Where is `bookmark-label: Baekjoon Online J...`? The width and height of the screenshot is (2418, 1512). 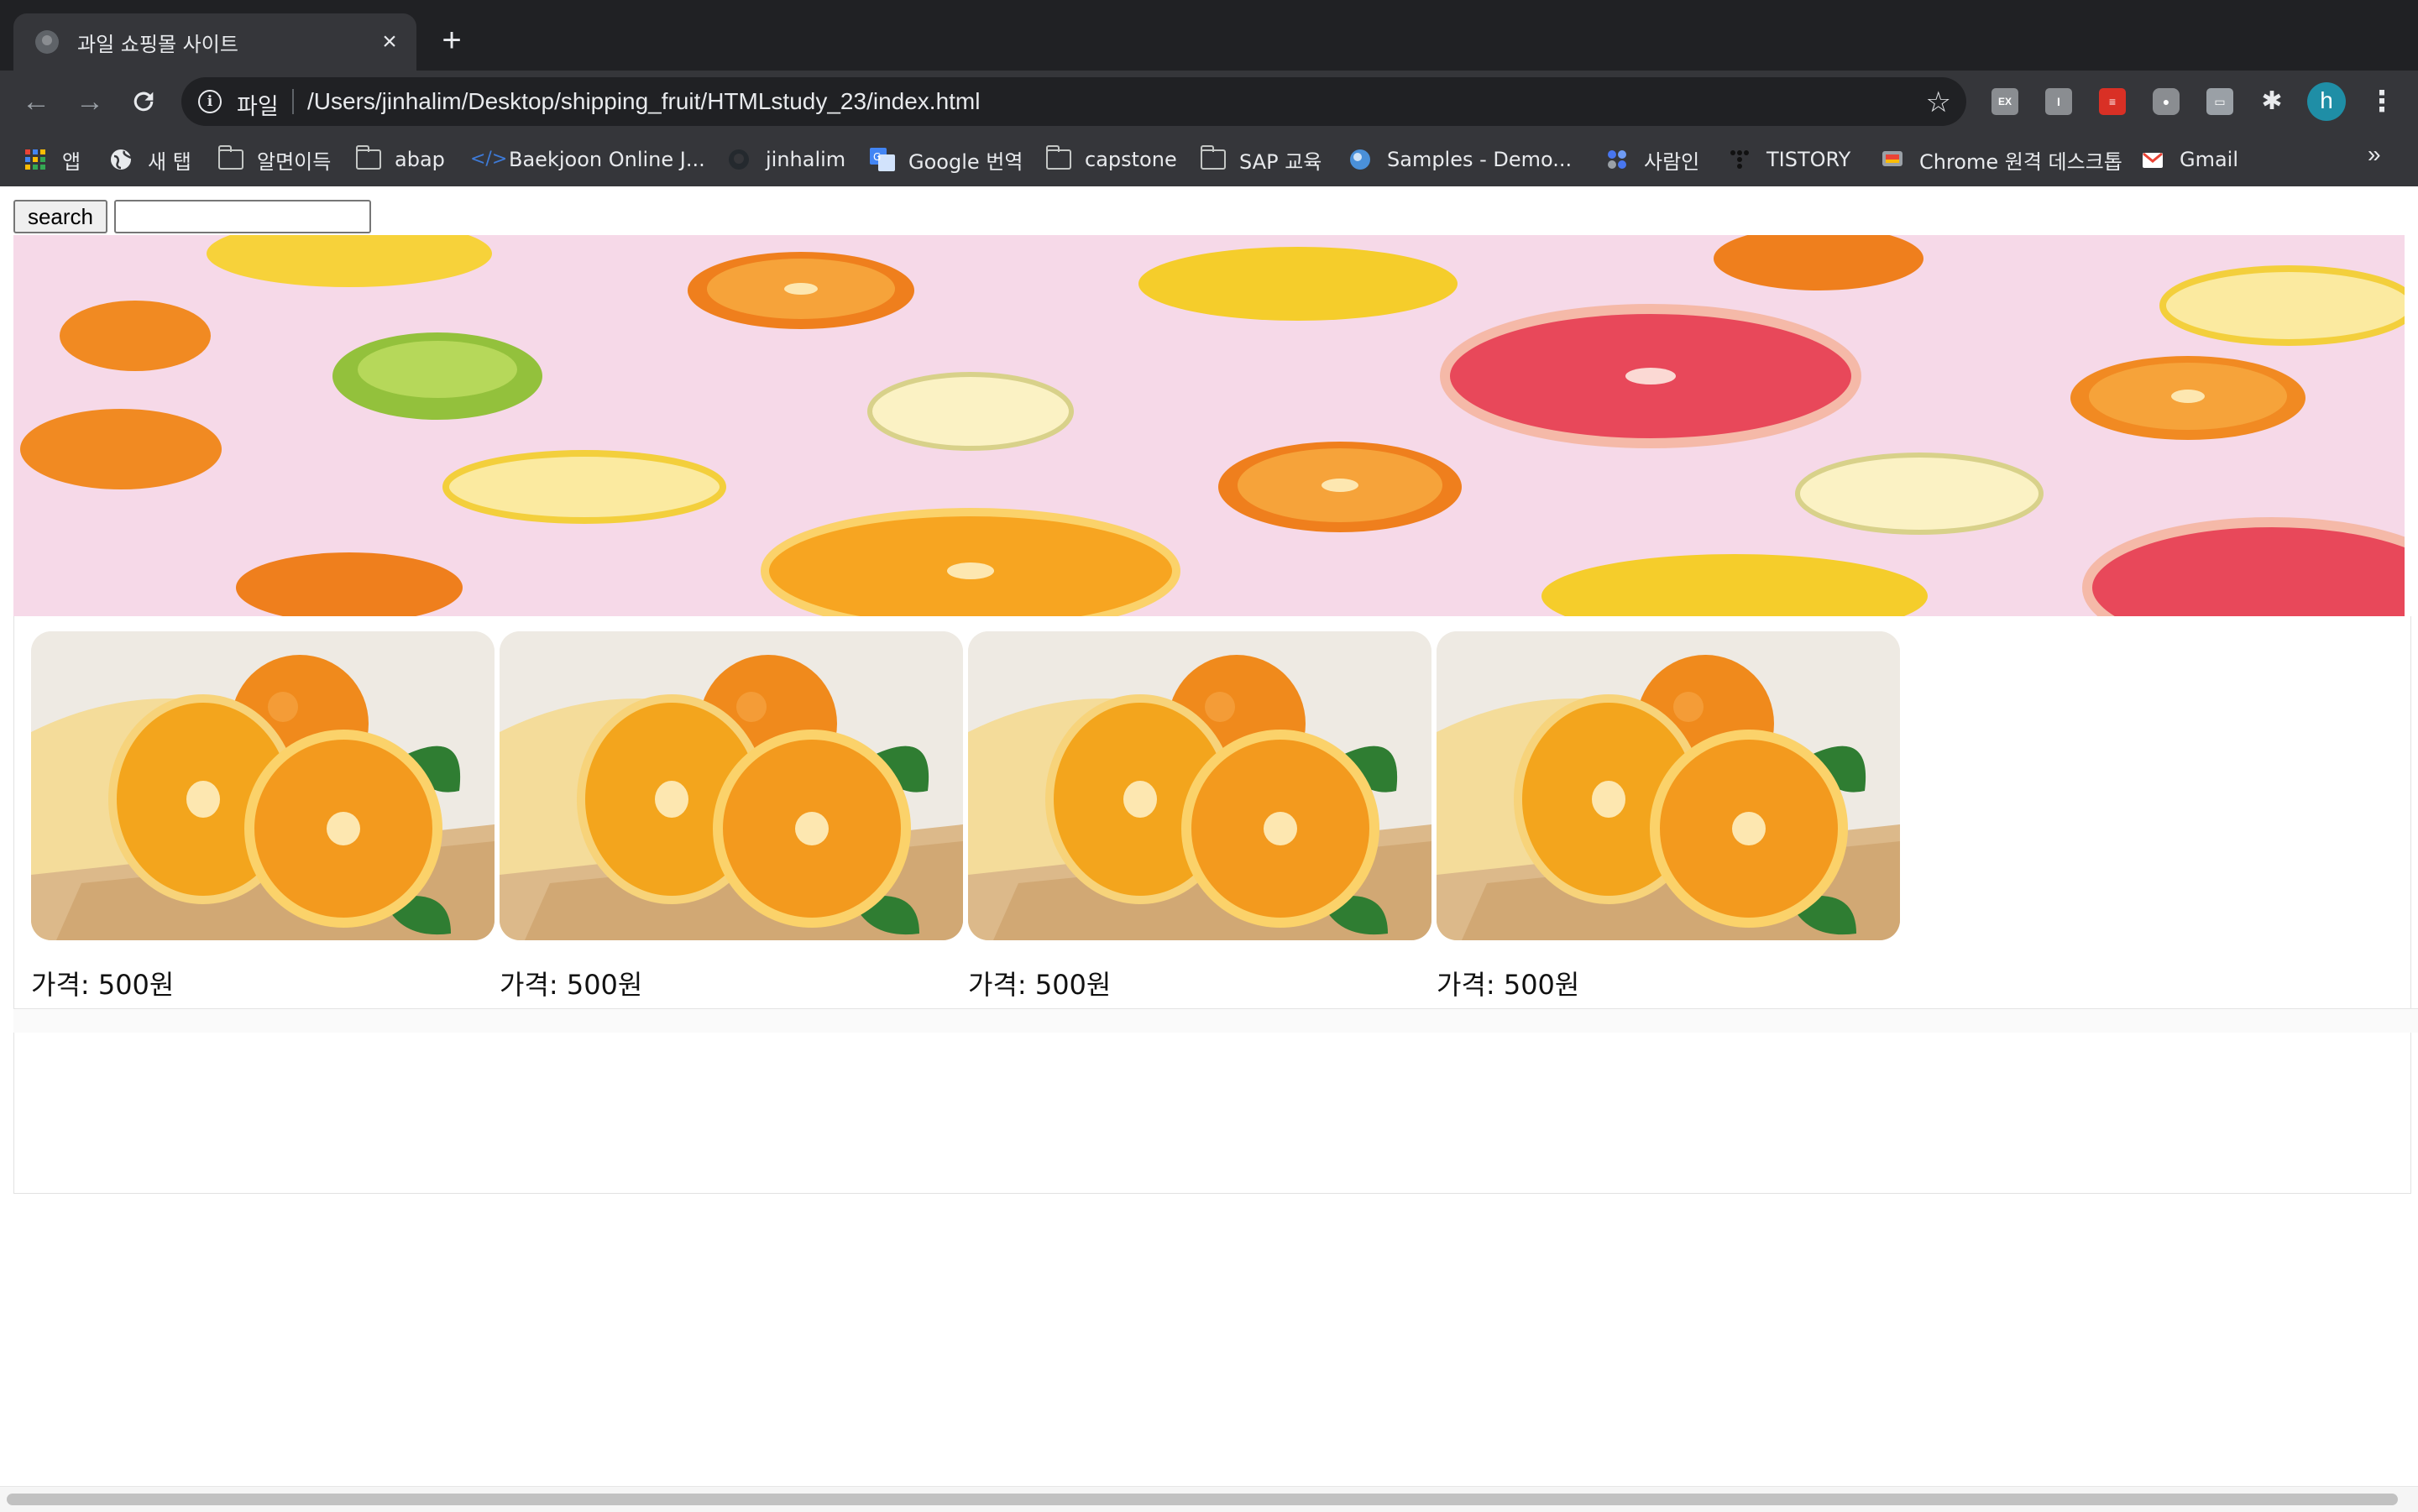 bookmark-label: Baekjoon Online J... is located at coordinates (607, 159).